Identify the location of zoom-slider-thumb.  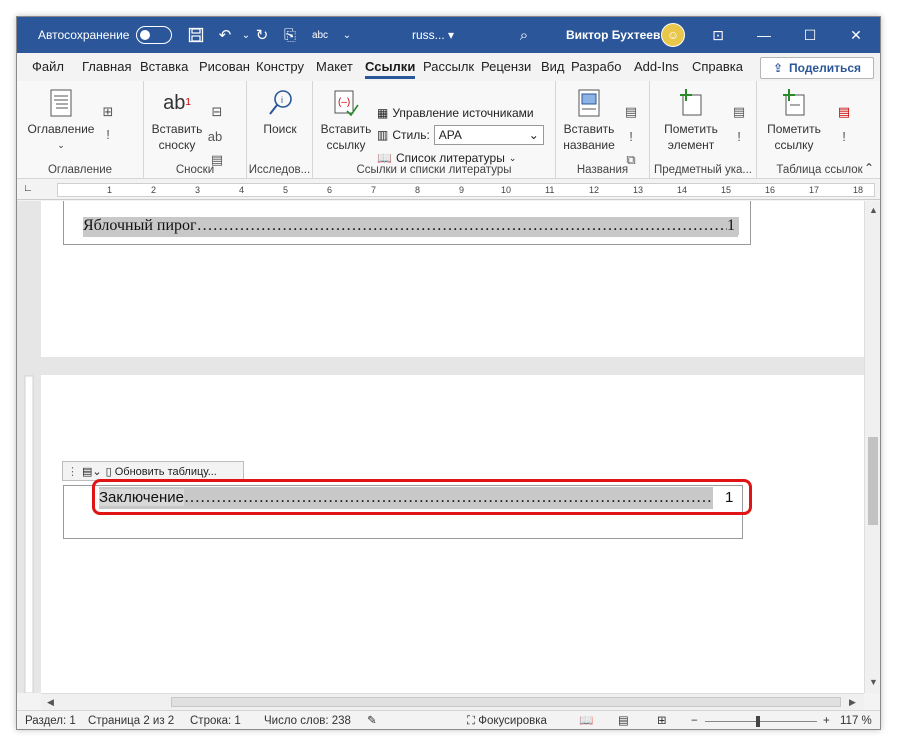
(758, 721).